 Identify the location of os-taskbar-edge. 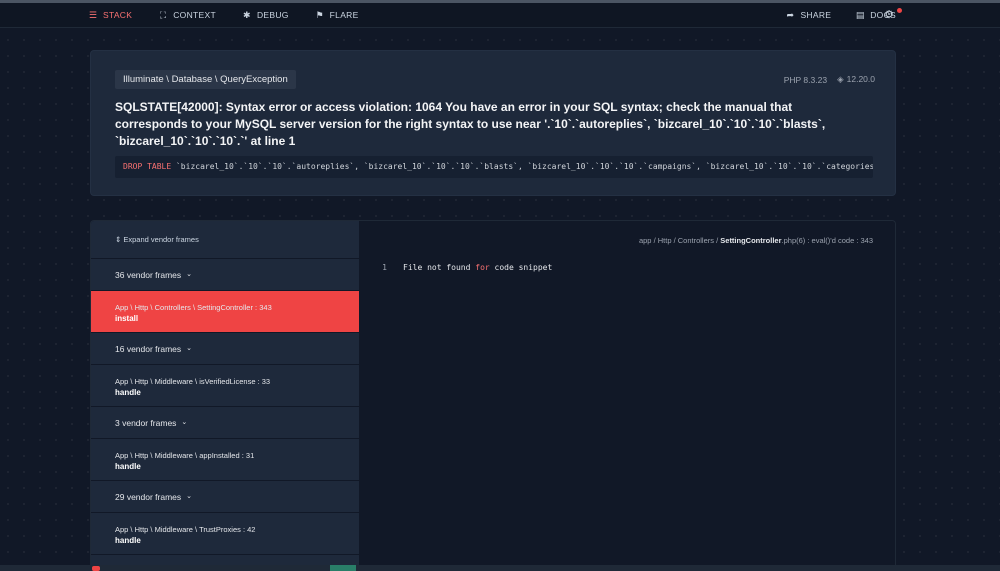
(500, 568).